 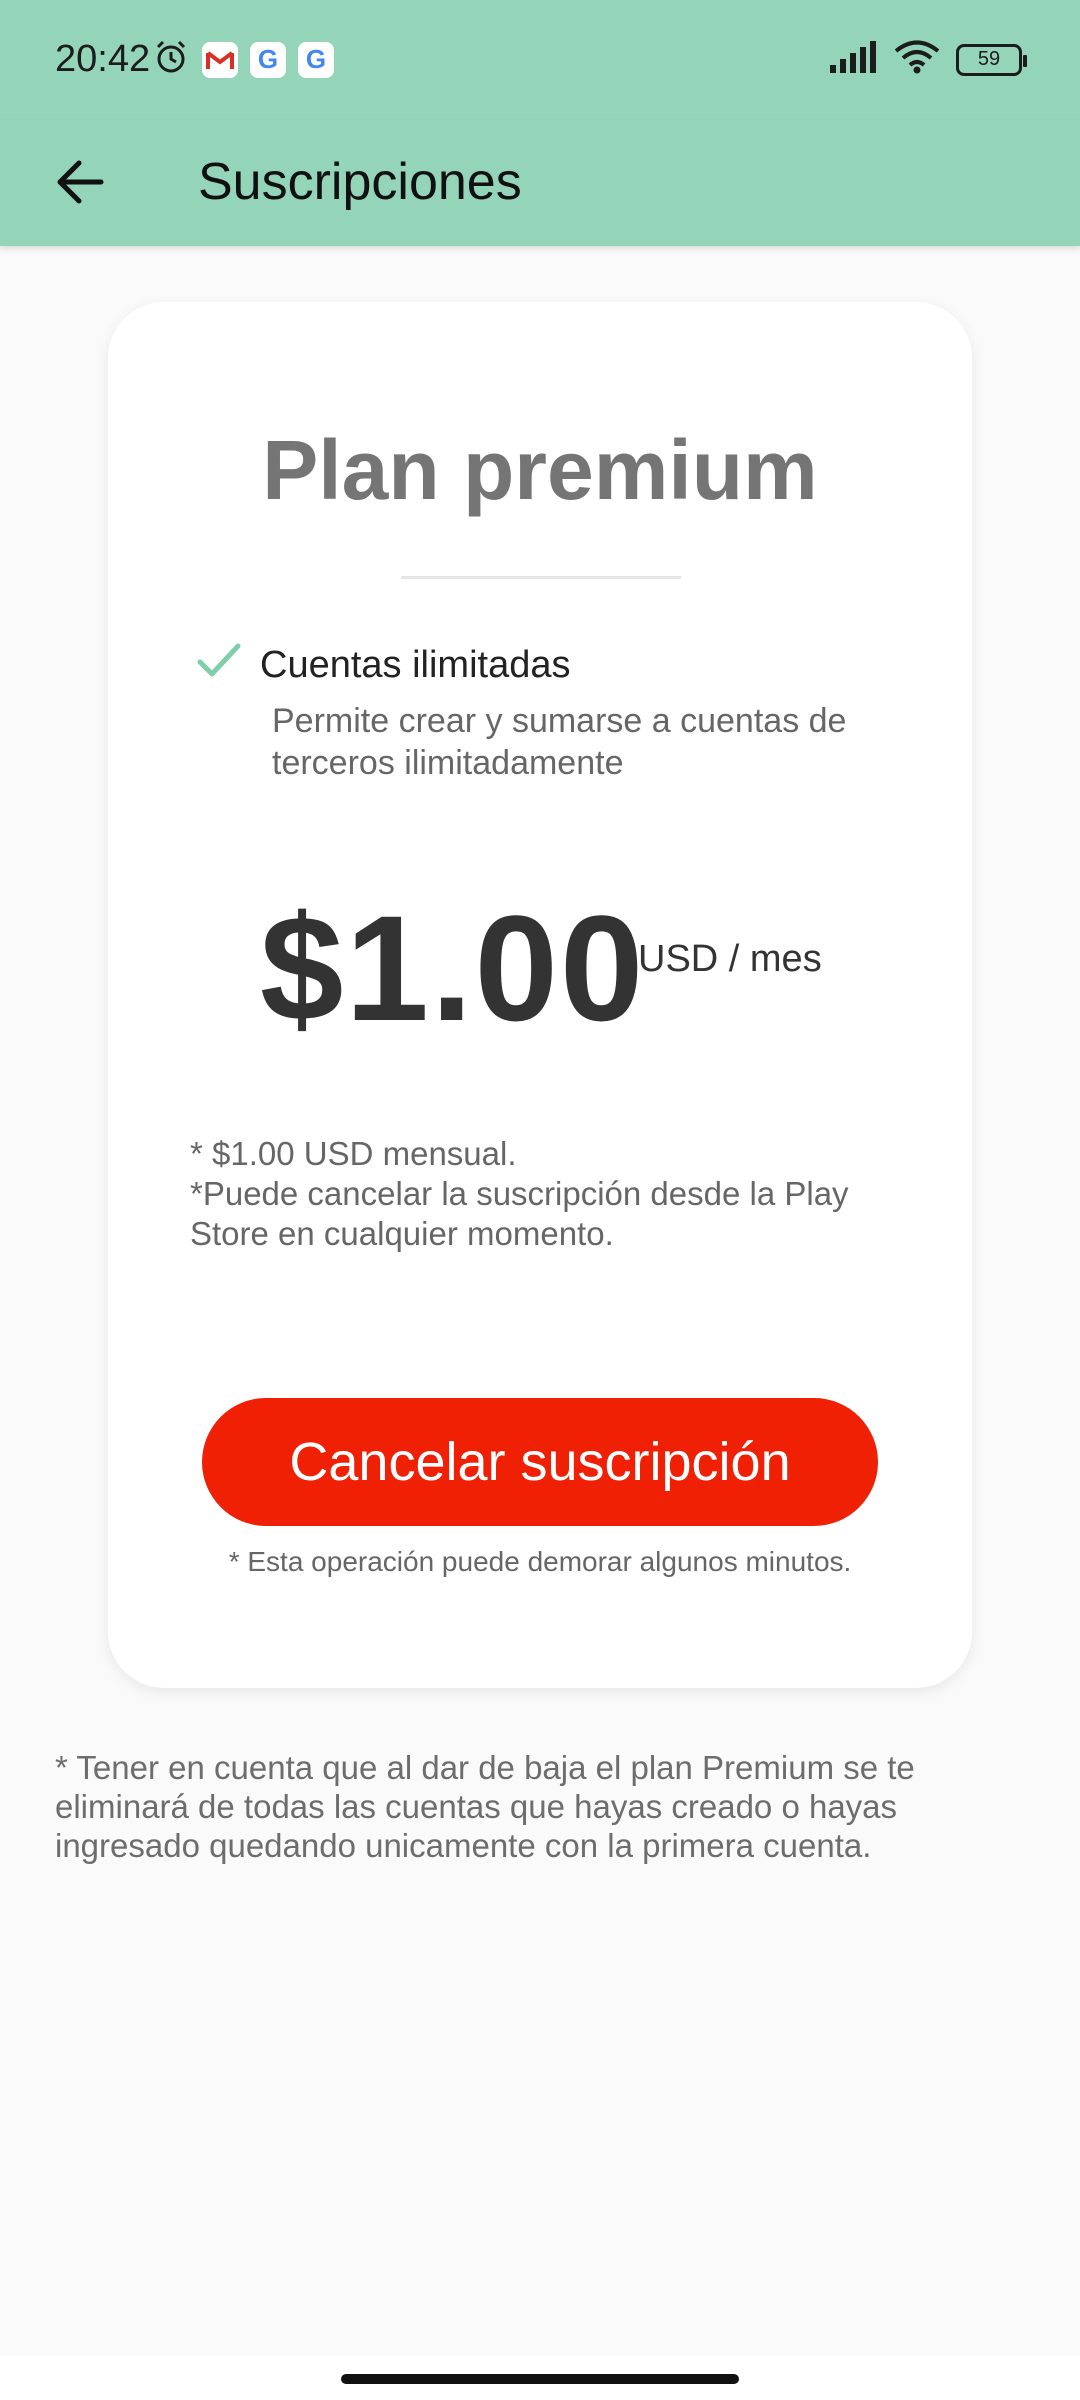 I want to click on wifi-icon, so click(x=917, y=59).